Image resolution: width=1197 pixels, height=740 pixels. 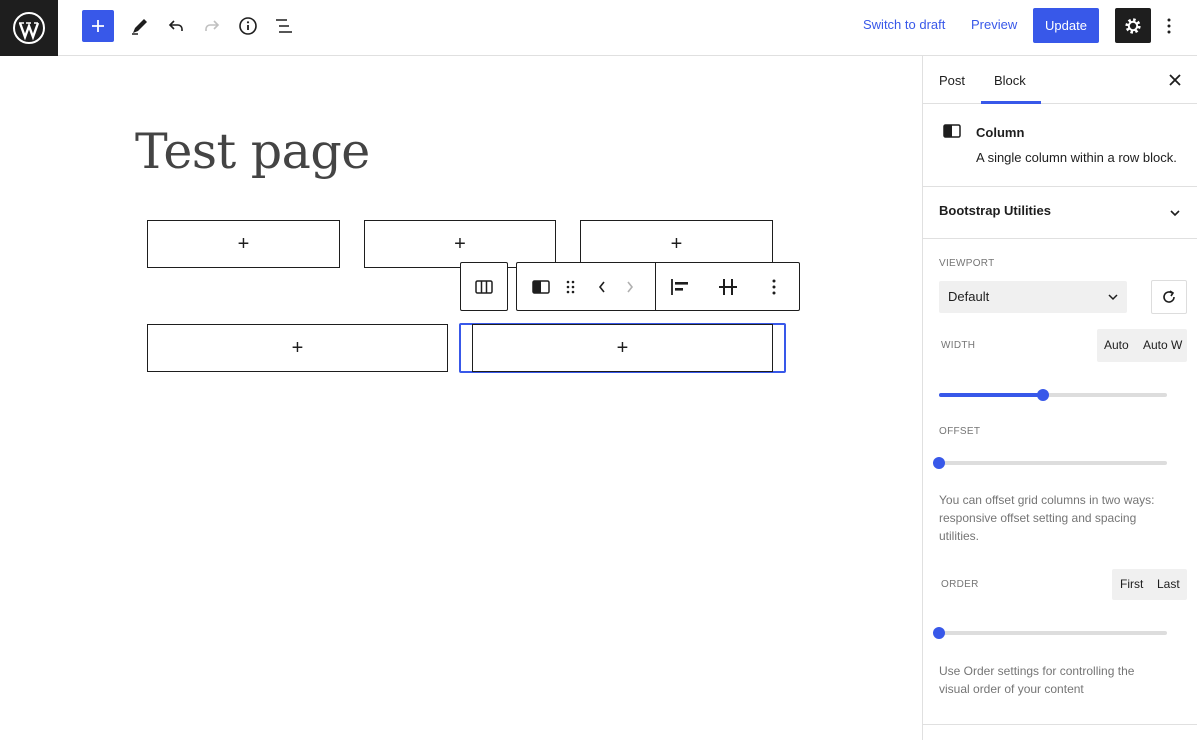 I want to click on drag-handle-icon, so click(x=570, y=286).